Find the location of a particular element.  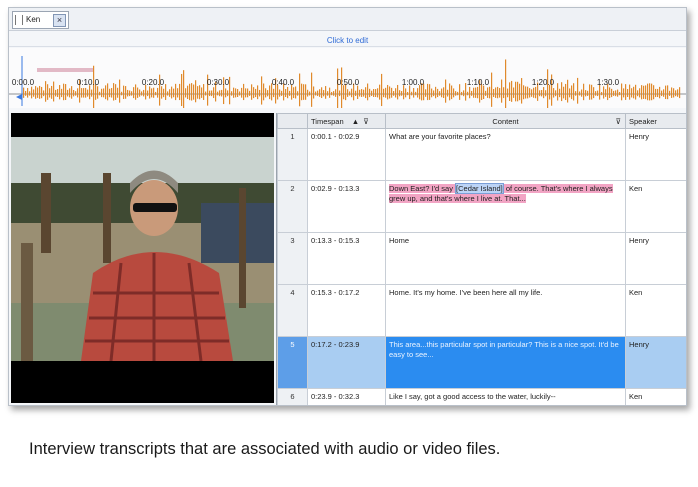

content-cell: What are your favorite places? is located at coordinates (505, 154).